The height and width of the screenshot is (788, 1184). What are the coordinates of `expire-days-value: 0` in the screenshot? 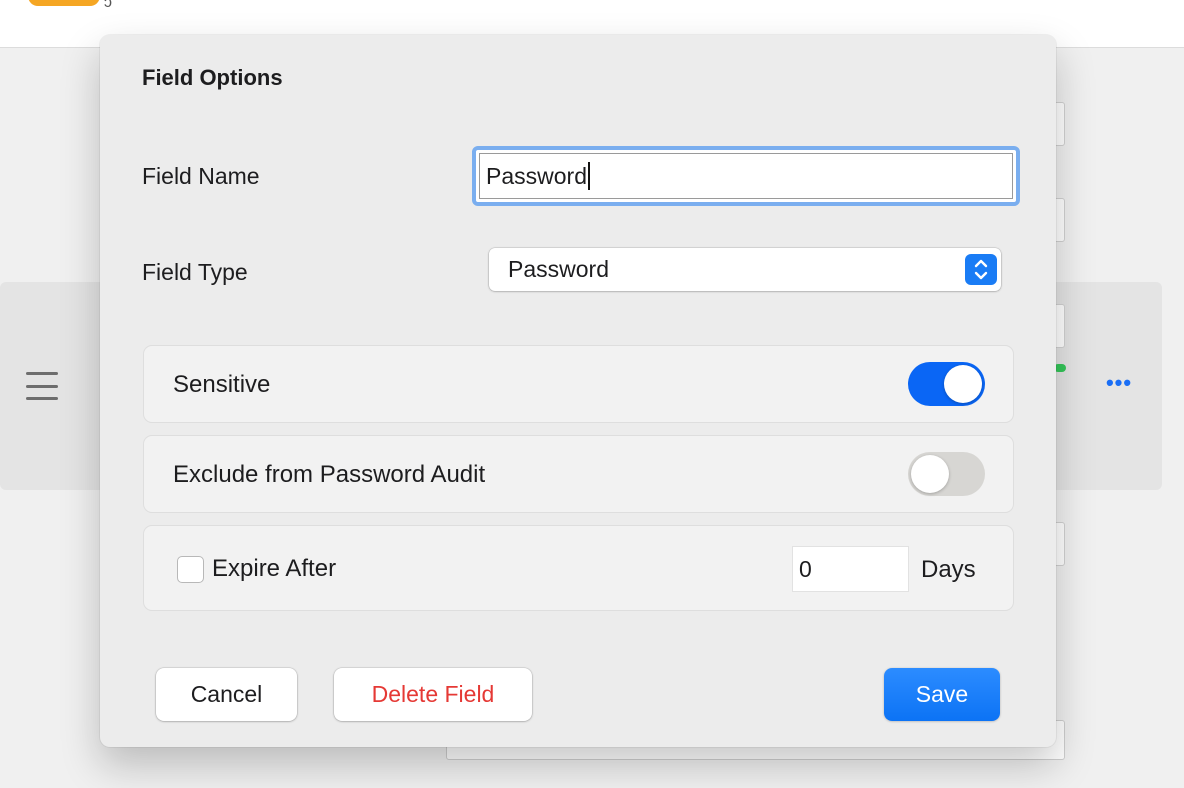 It's located at (805, 568).